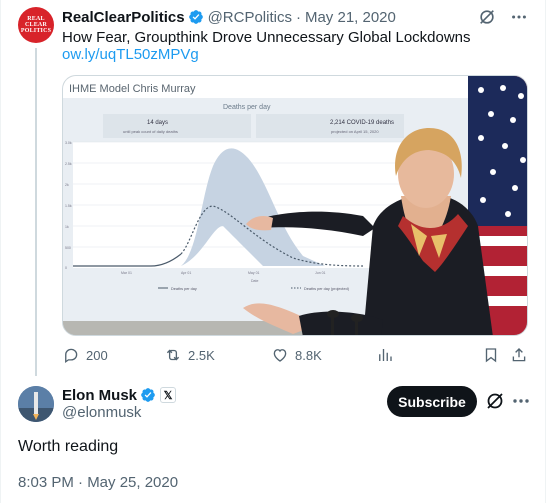  I want to click on stat-2-value: 2,214 COVID-19 deaths, so click(362, 123).